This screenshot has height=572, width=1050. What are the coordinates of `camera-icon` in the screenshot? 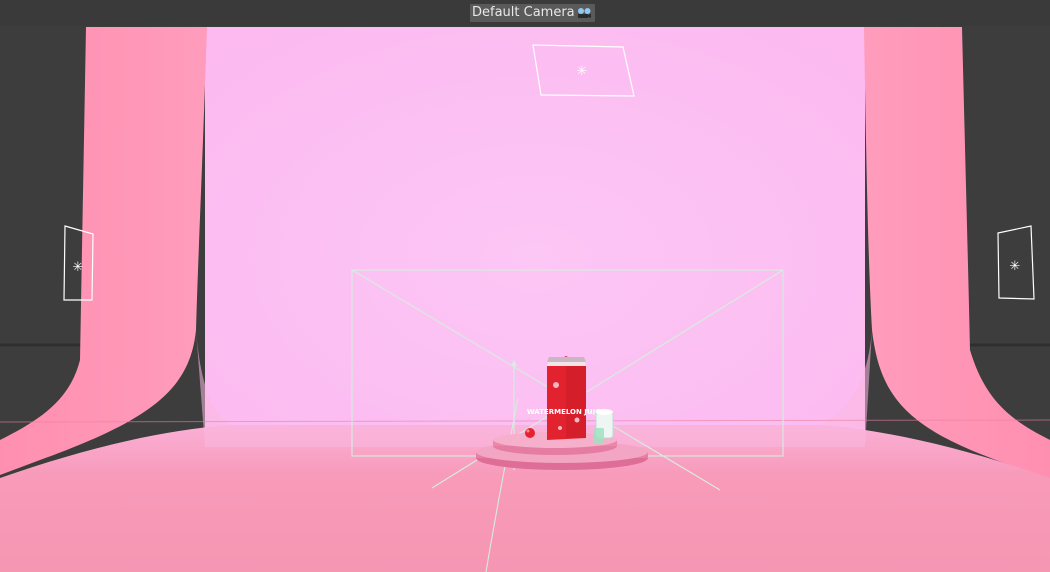 It's located at (584, 13).